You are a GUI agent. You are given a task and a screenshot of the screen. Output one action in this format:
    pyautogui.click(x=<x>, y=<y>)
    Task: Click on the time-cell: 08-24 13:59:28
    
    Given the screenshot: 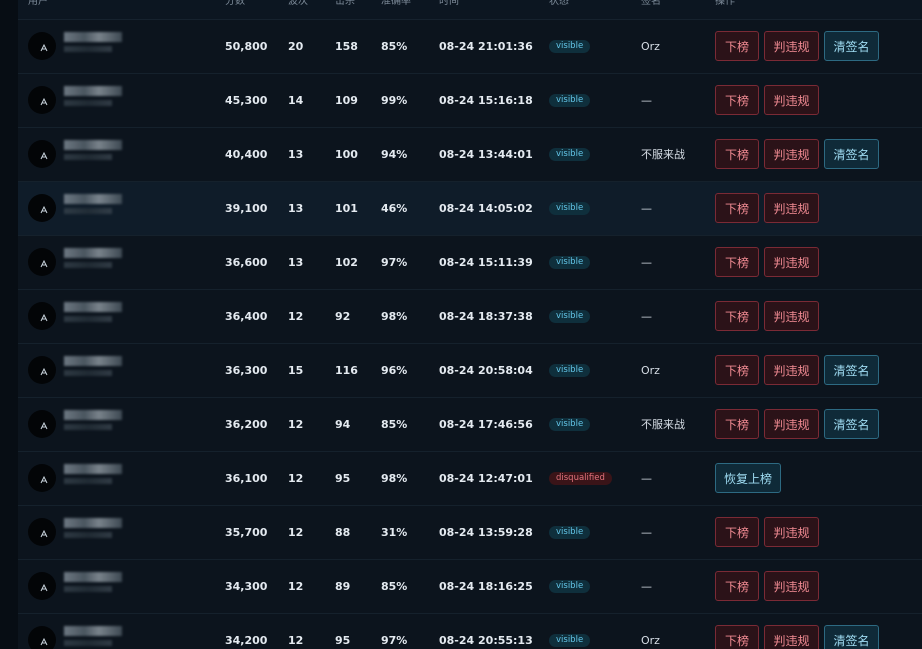 What is the action you would take?
    pyautogui.click(x=486, y=532)
    